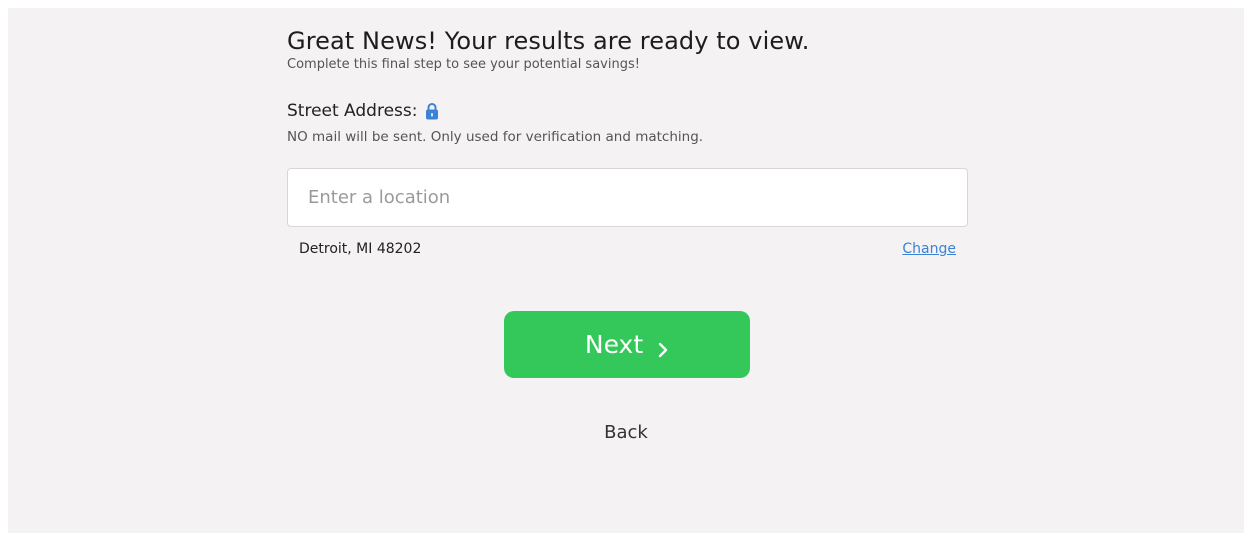 The image size is (1250, 533). Describe the element at coordinates (663, 346) in the screenshot. I see `chevron-right-icon` at that location.